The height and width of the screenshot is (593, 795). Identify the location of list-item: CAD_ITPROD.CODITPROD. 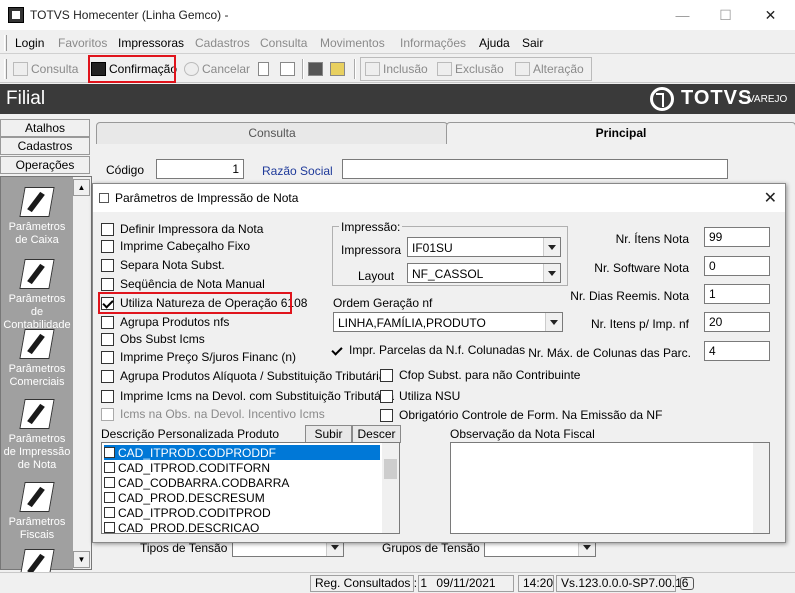
(187, 512).